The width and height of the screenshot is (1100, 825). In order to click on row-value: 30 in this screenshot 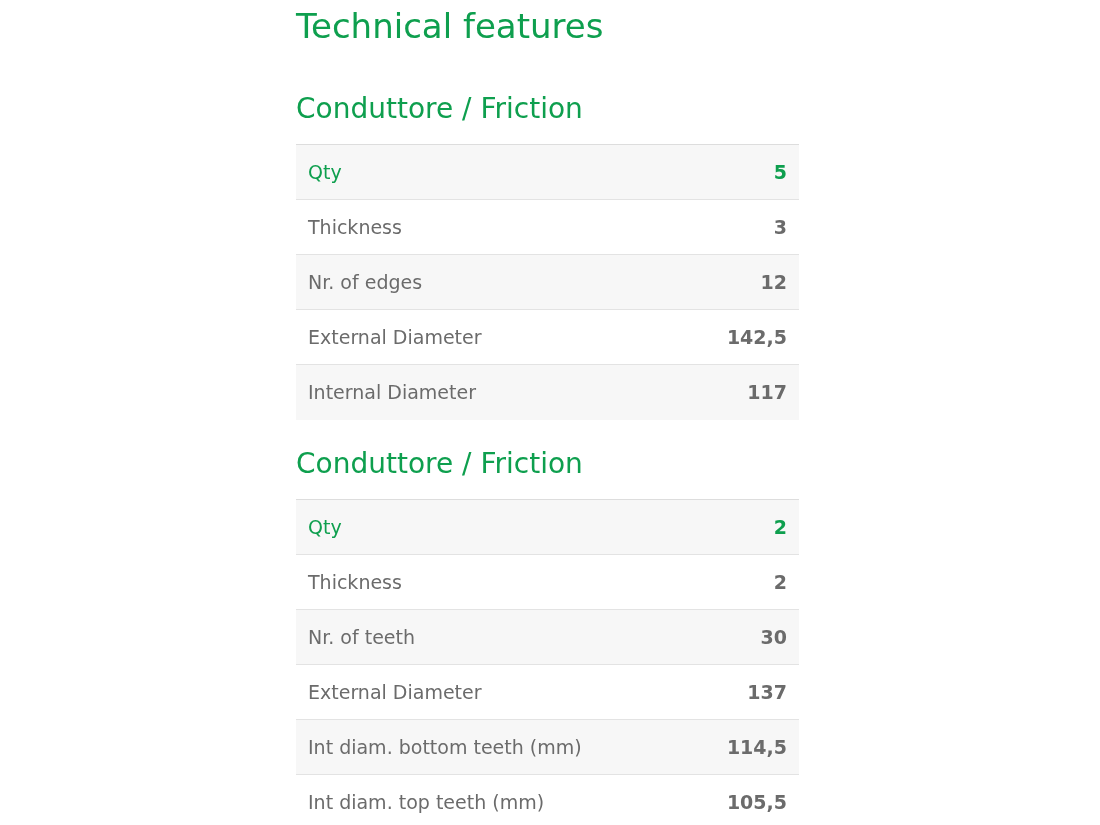, I will do `click(773, 637)`.